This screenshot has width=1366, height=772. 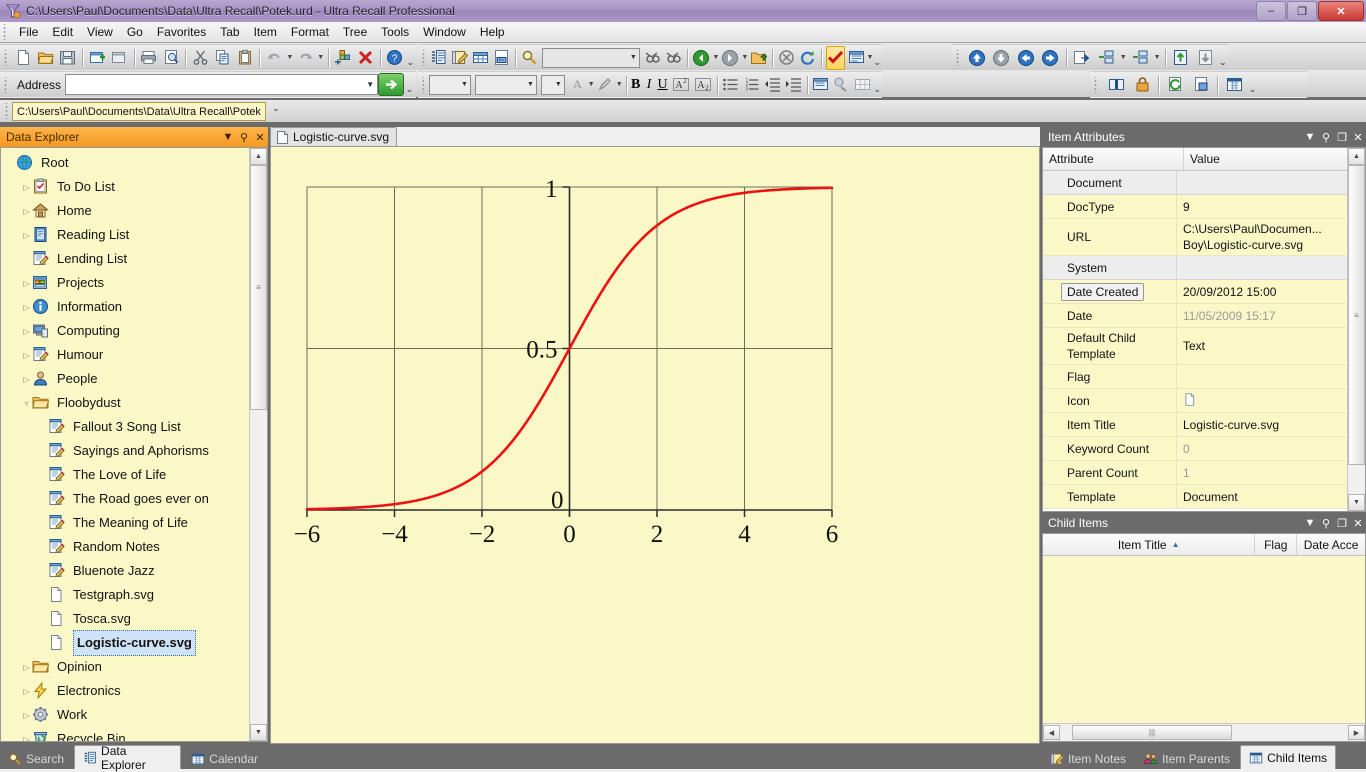 I want to click on attribute-row: Date Created20/09/2012 15:00, so click(x=1204, y=292).